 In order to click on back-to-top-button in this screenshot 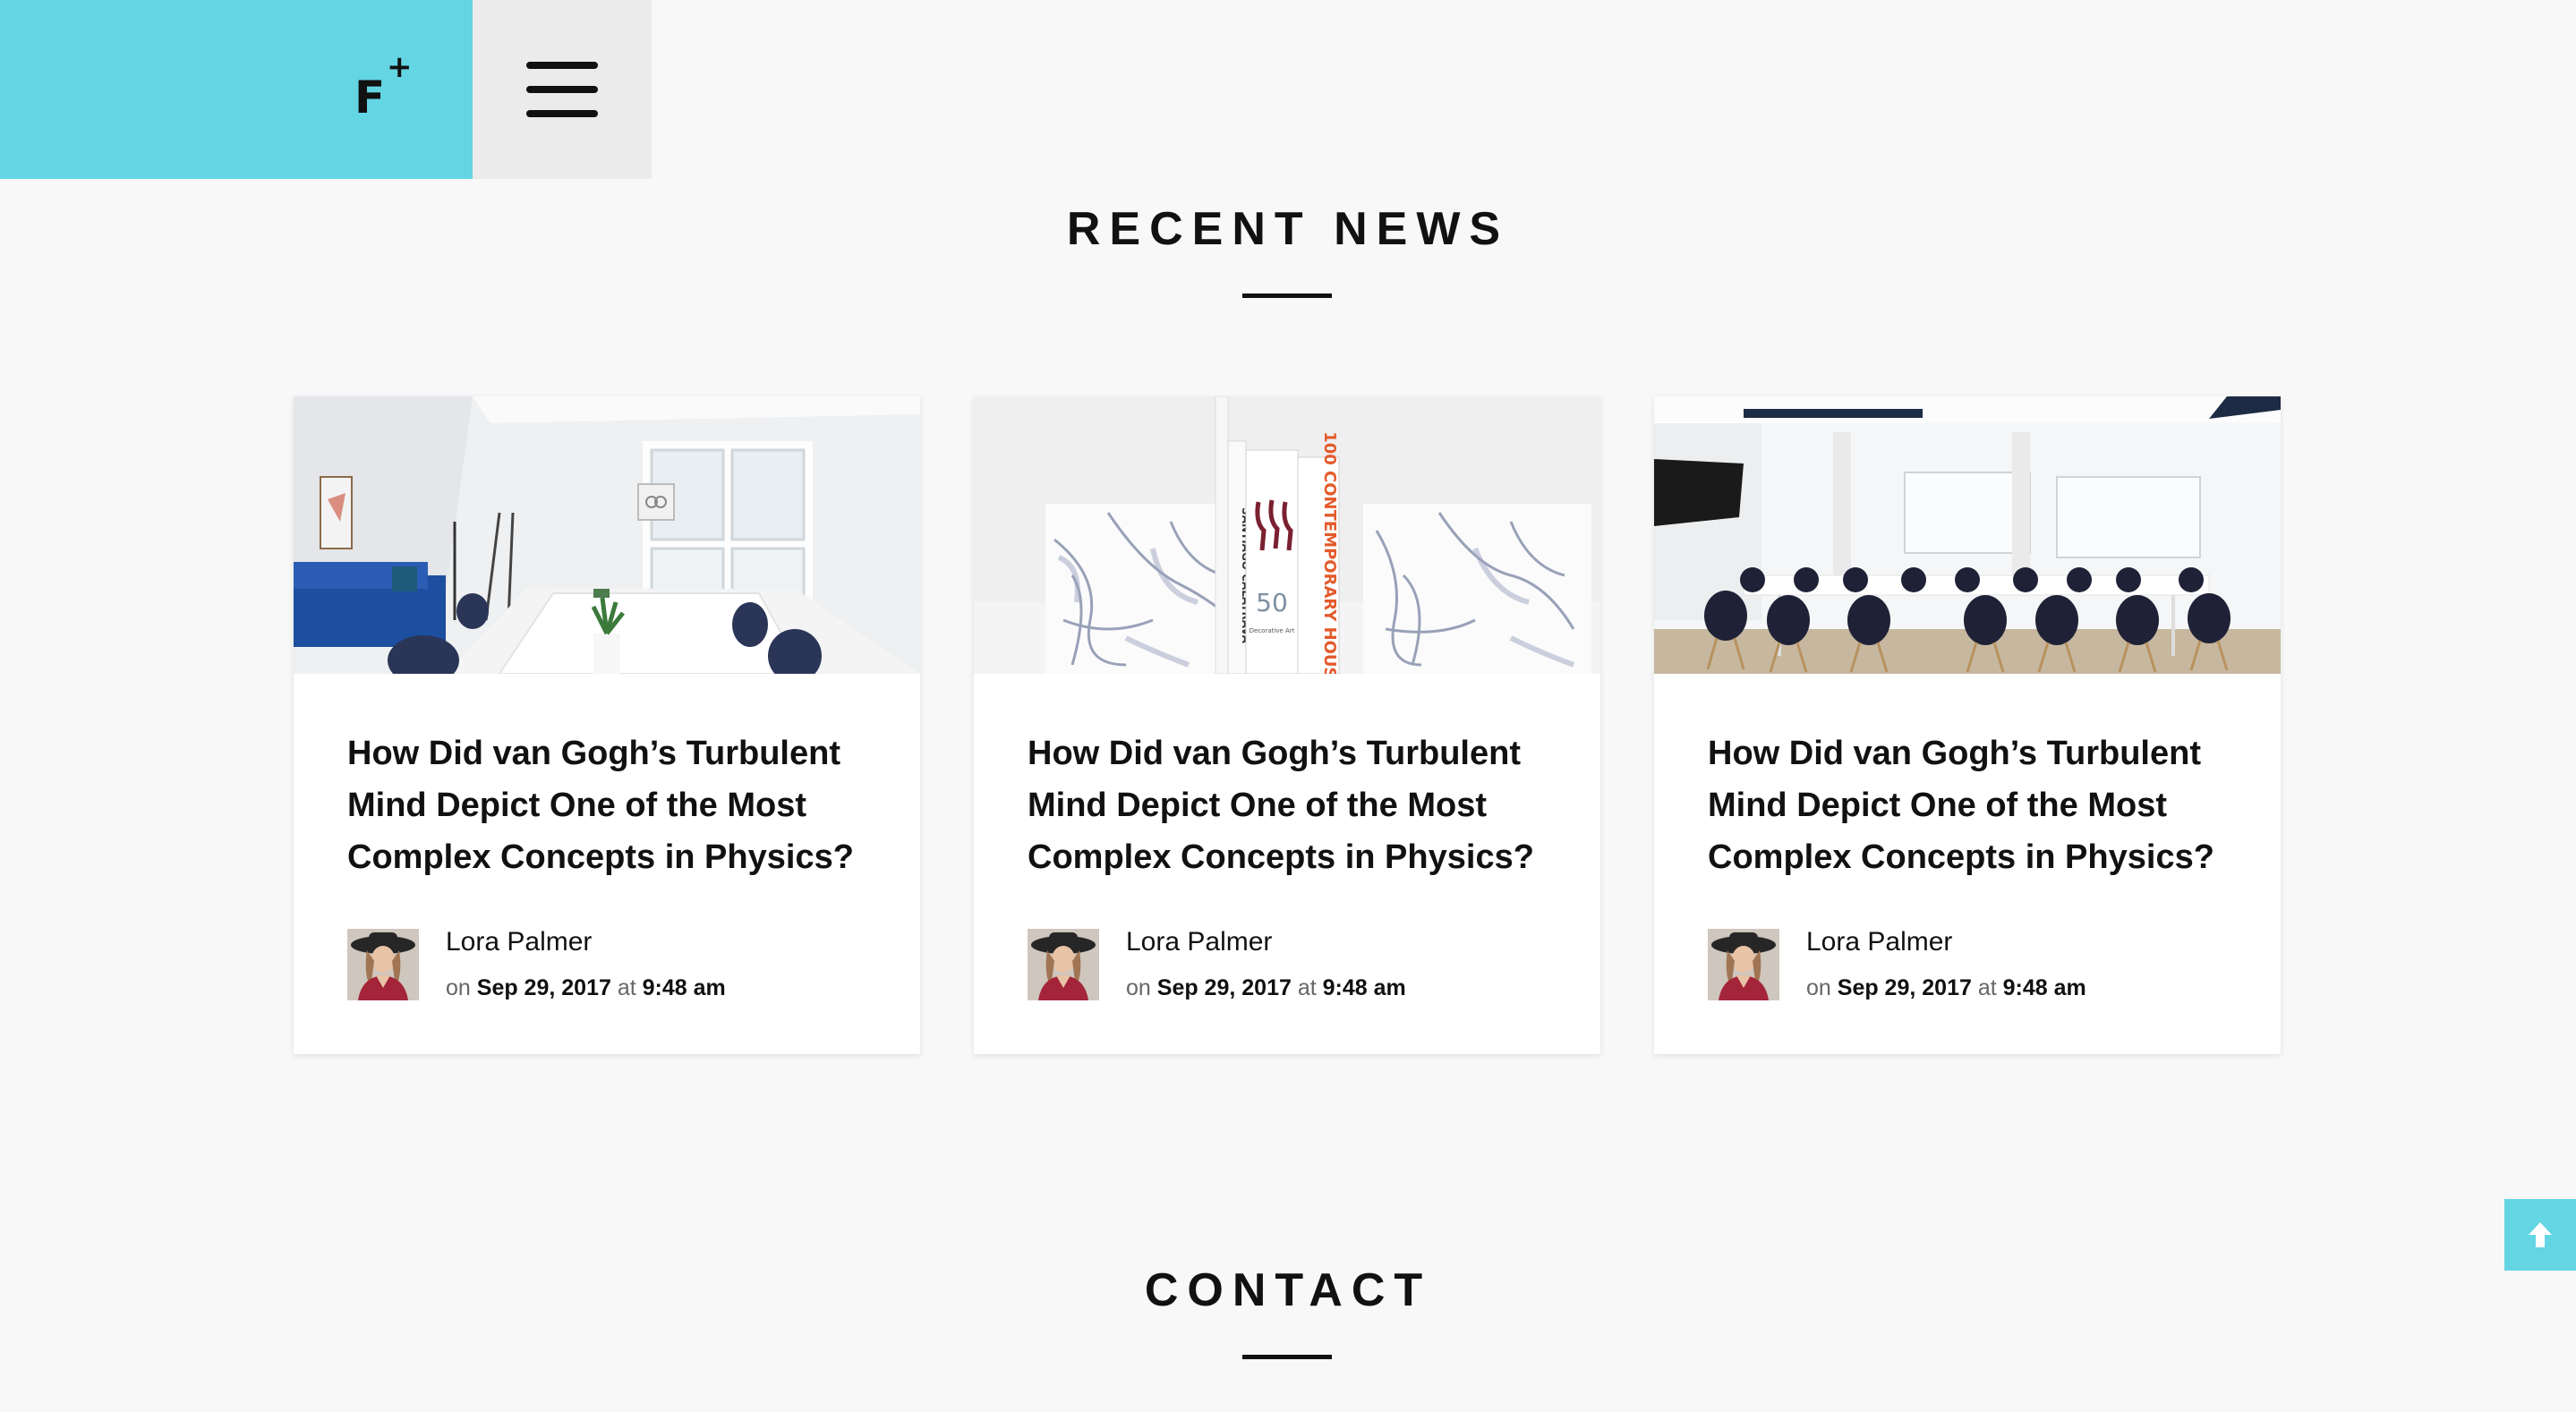, I will do `click(2540, 1235)`.